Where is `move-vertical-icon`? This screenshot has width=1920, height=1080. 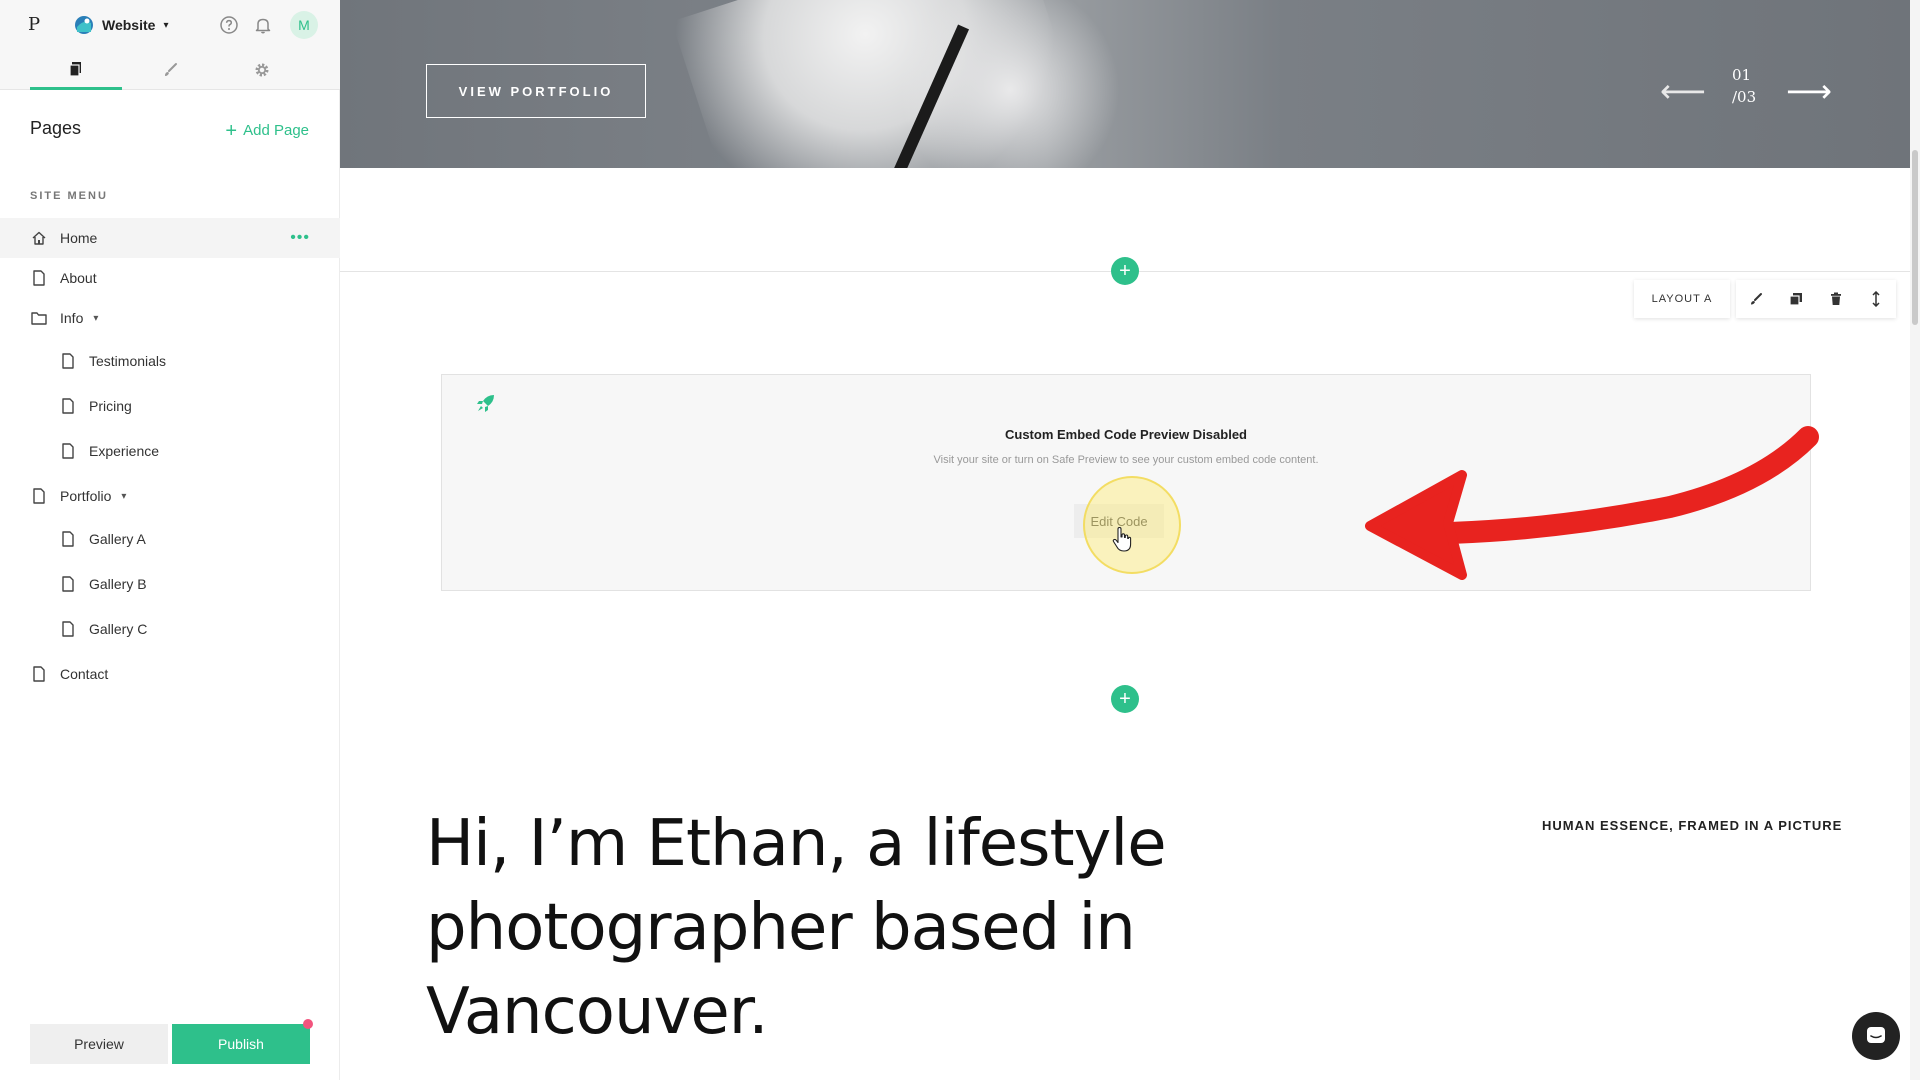
move-vertical-icon is located at coordinates (1876, 299).